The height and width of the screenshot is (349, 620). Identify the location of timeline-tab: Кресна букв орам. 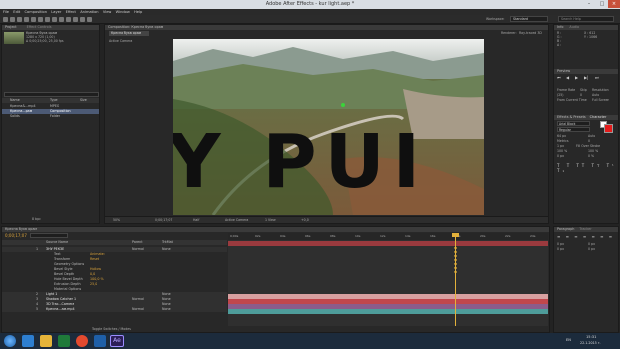
(275, 229).